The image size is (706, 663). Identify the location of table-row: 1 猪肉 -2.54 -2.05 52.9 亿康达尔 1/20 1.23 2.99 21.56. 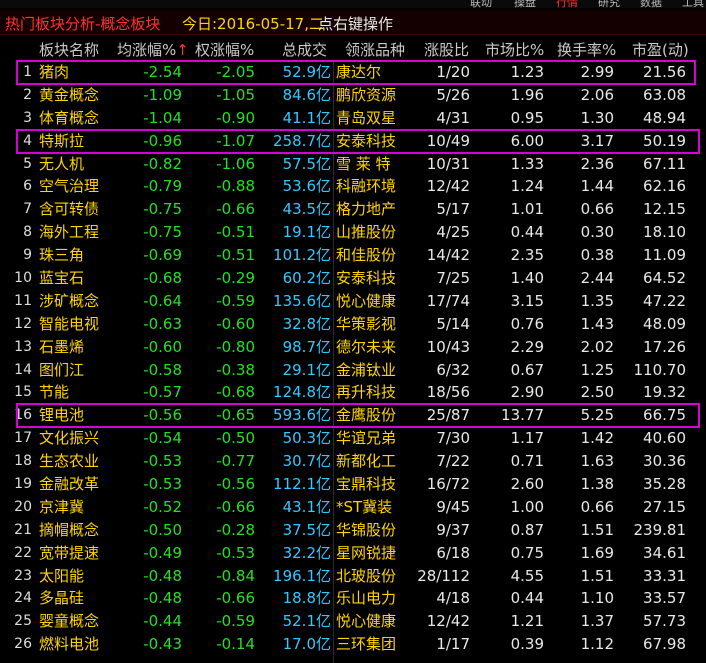
(353, 72).